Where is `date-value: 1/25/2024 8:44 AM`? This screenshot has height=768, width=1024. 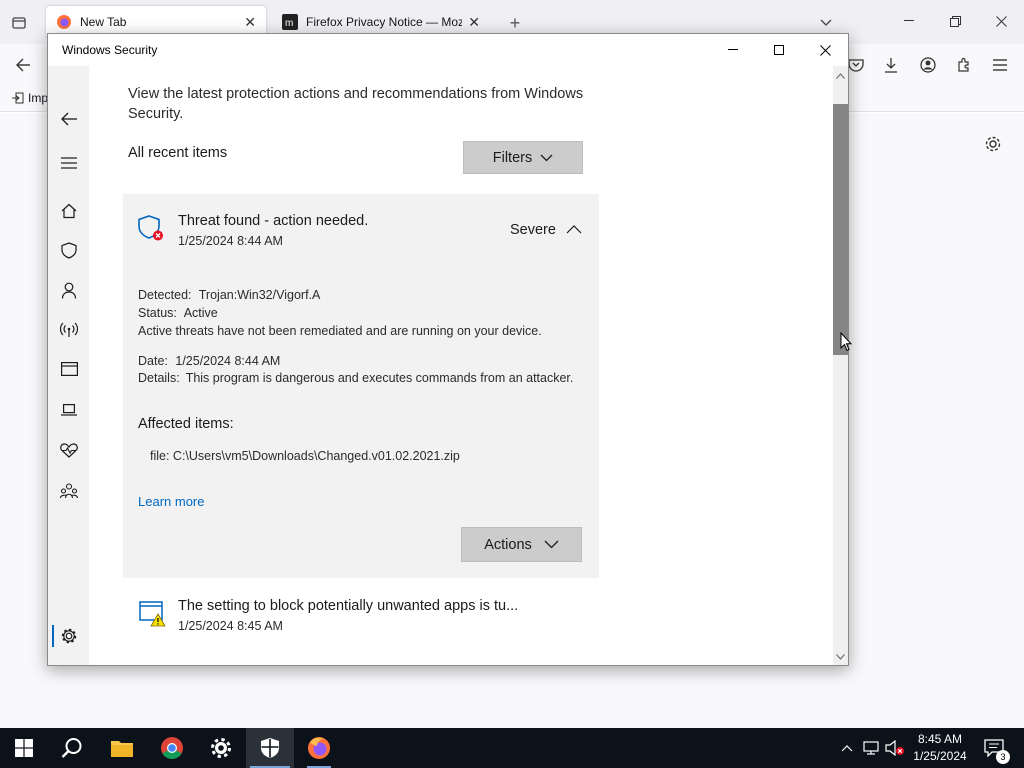
date-value: 1/25/2024 8:44 AM is located at coordinates (228, 361).